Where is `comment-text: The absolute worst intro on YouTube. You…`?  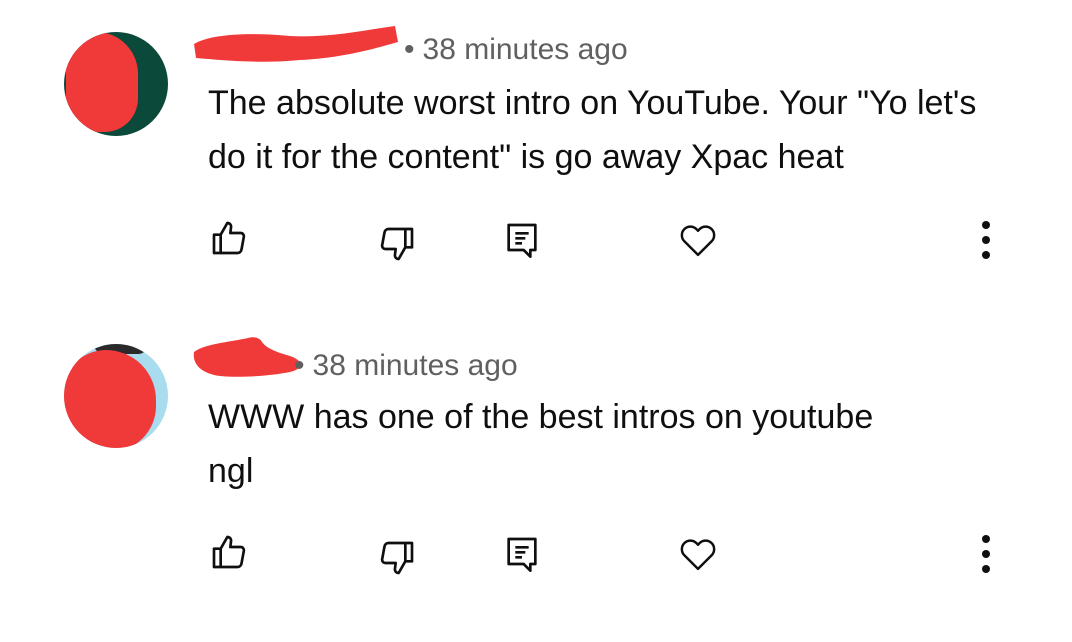
comment-text: The absolute worst intro on YouTube. You… is located at coordinates (592, 130).